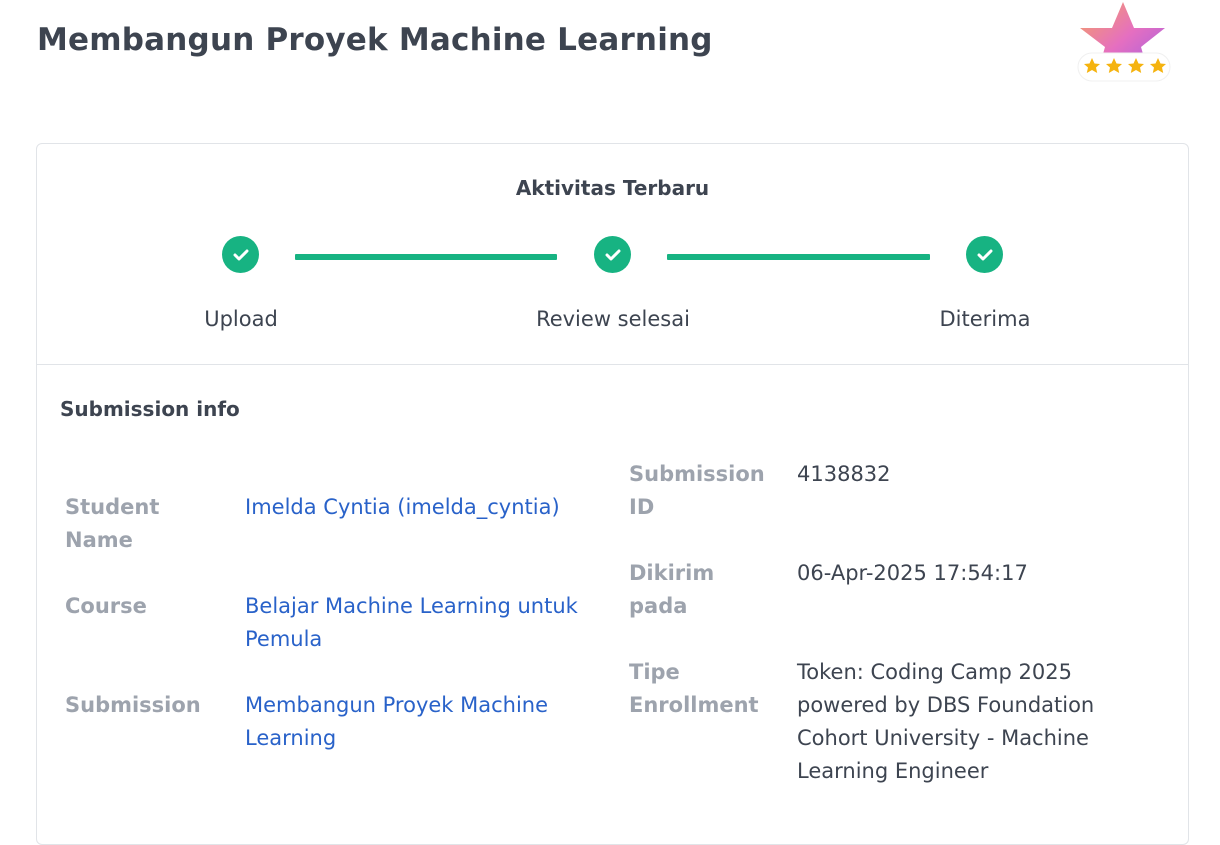  I want to click on activity-title: Aktivitas Terbaru, so click(612, 188).